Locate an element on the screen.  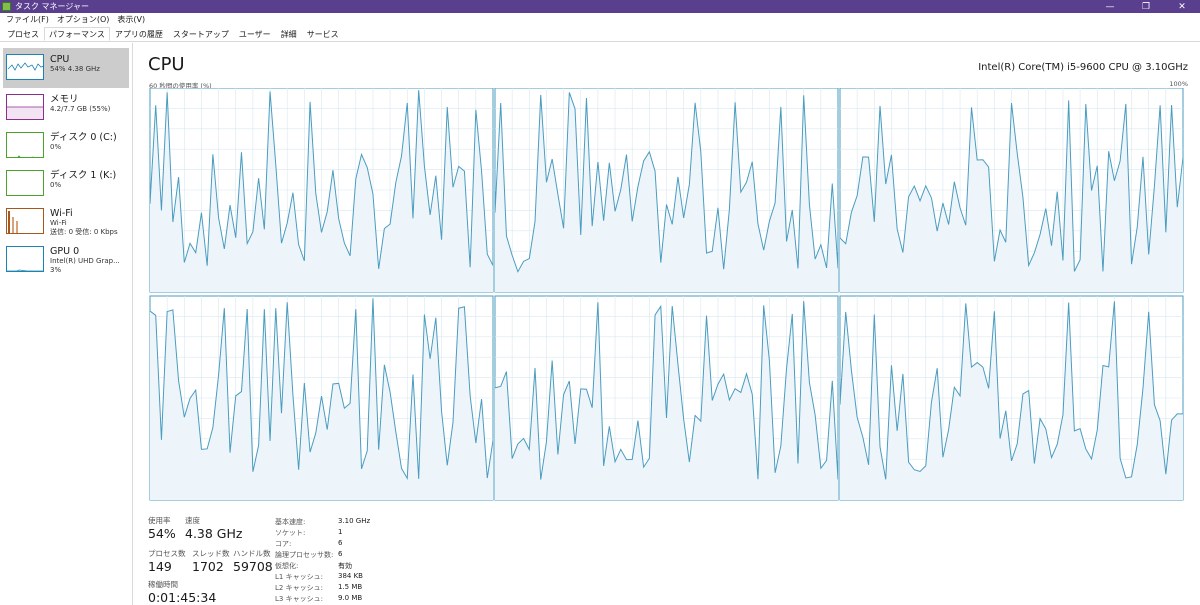
sidebar-item-wifi: Wi-Fi Wi-Fi 送信: 0 受信: 0 Kbps is located at coordinates (66, 221).